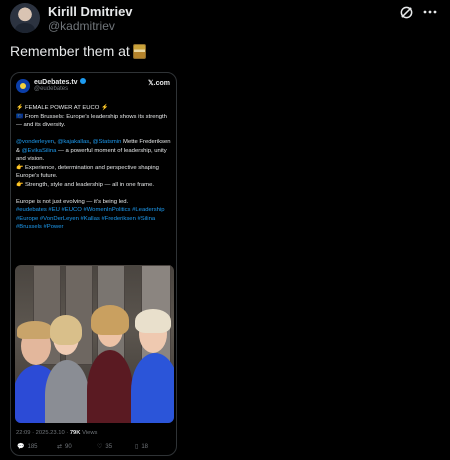 This screenshot has height=460, width=450. I want to click on embed-views-label: Views, so click(90, 433).